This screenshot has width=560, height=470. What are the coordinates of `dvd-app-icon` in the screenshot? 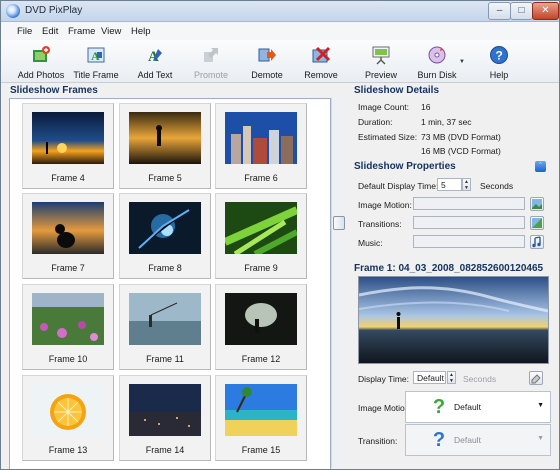 It's located at (13, 11).